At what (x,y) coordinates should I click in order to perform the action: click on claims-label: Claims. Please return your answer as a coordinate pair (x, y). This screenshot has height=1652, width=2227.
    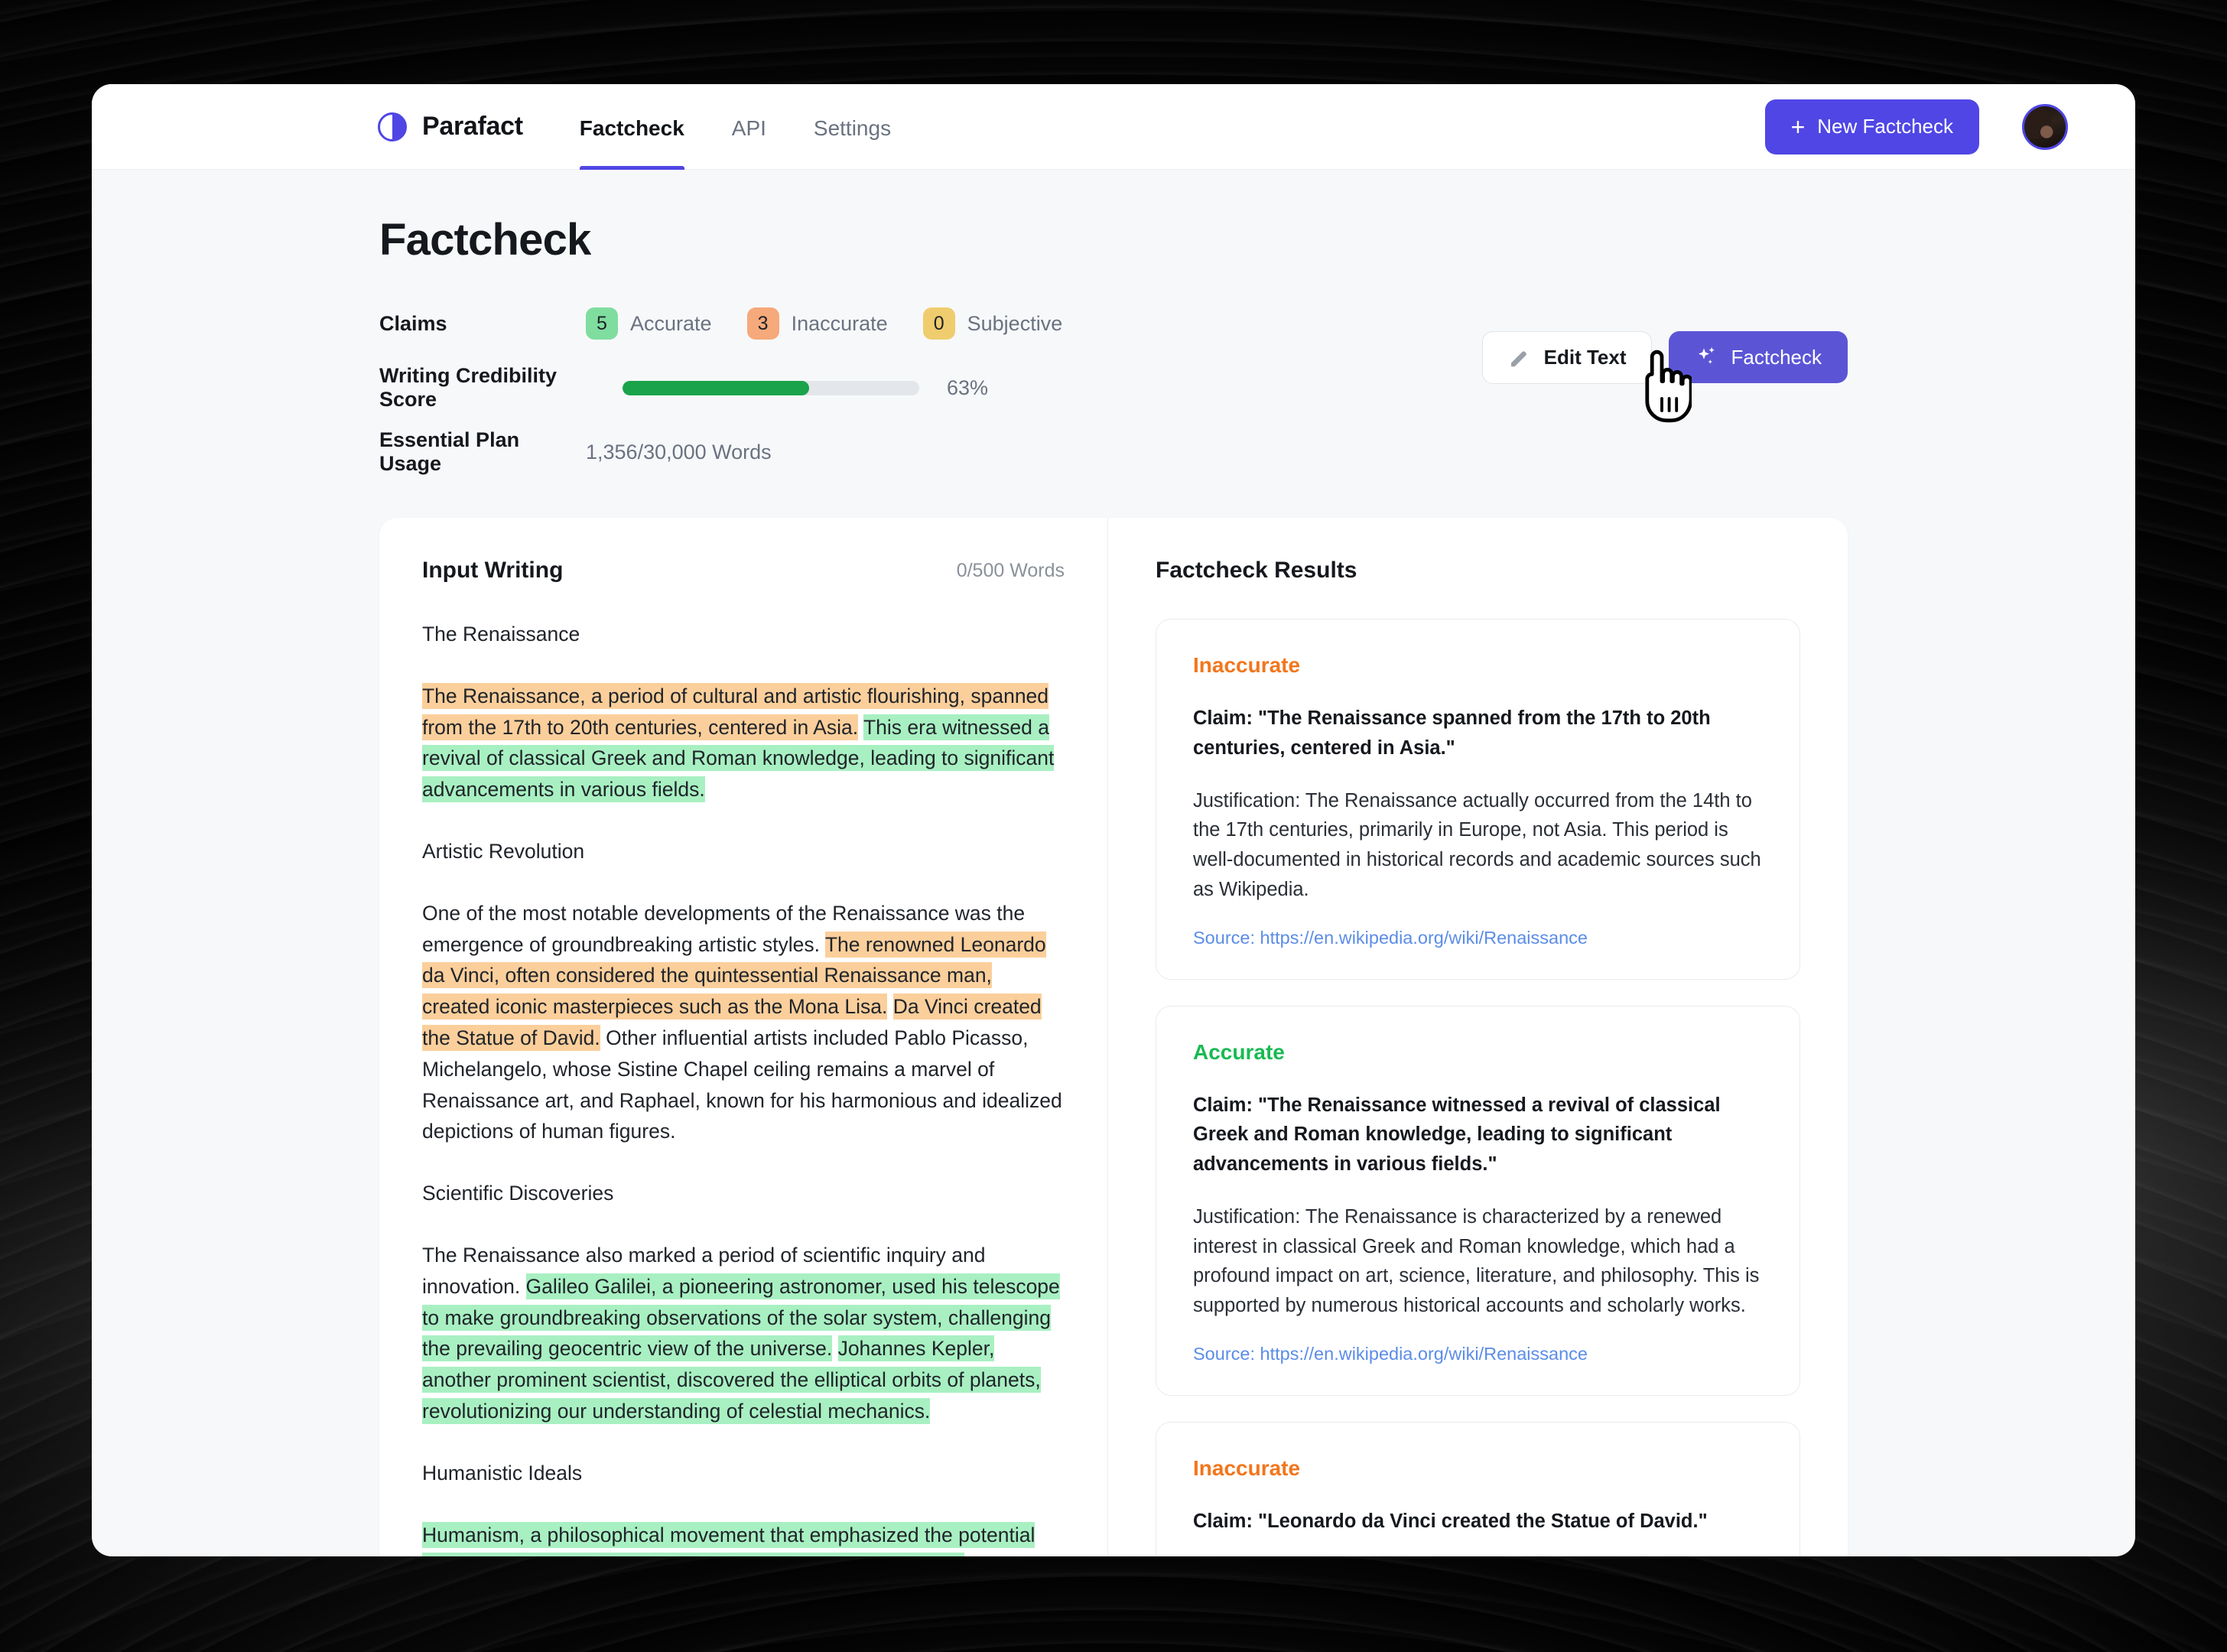
    Looking at the image, I should click on (413, 323).